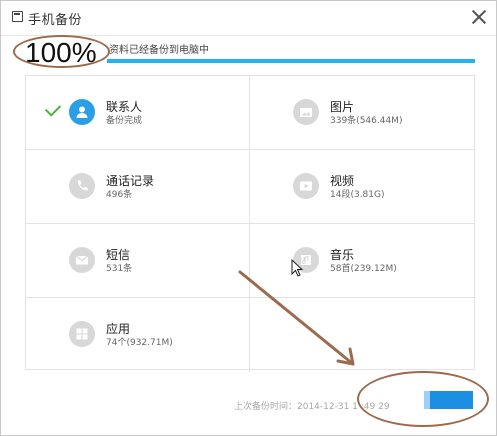 The width and height of the screenshot is (497, 436). I want to click on close-icon, so click(479, 17).